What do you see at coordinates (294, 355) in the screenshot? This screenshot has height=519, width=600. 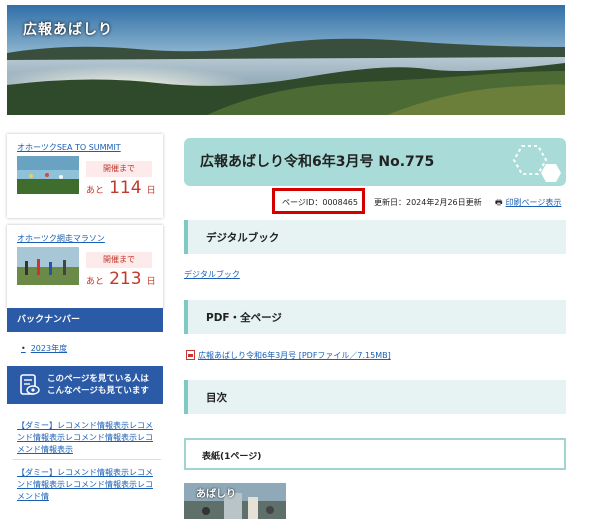 I see `pdf-file-link: 広報あばしり令和6年3月号 [PDFファイル／7.15MB]` at bounding box center [294, 355].